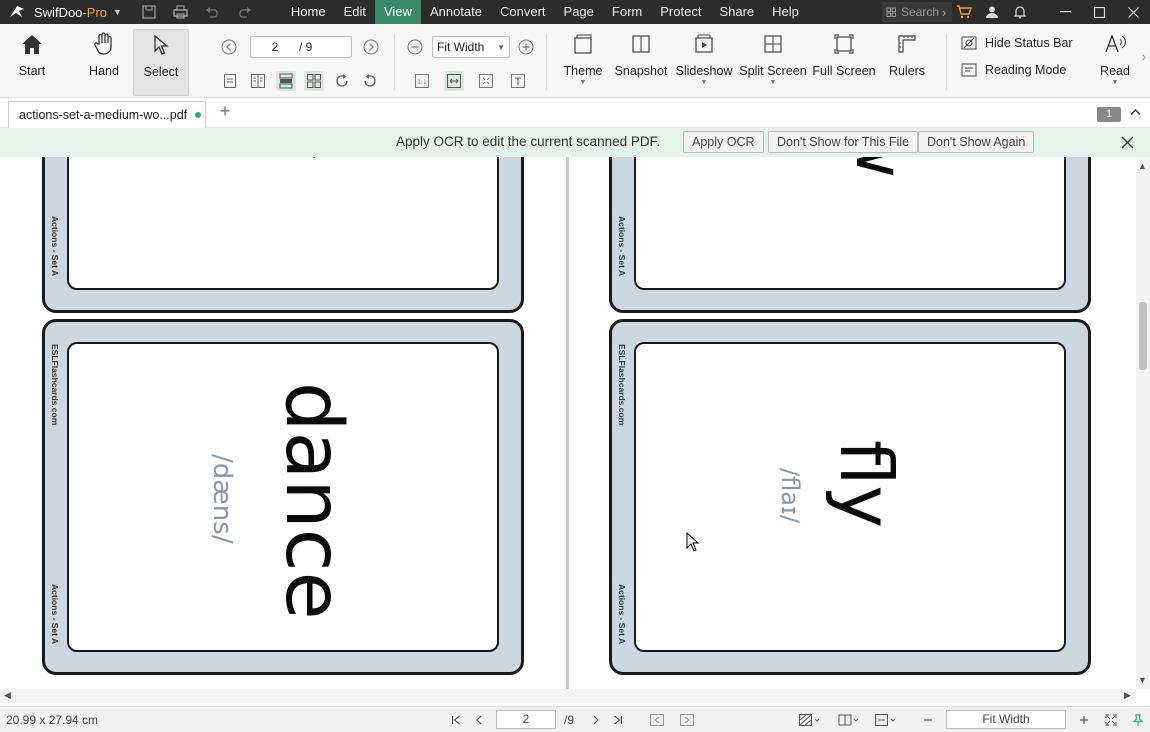 The image size is (1150, 732). What do you see at coordinates (1135, 113) in the screenshot?
I see `collapse-ribbon-chevron-up-icon` at bounding box center [1135, 113].